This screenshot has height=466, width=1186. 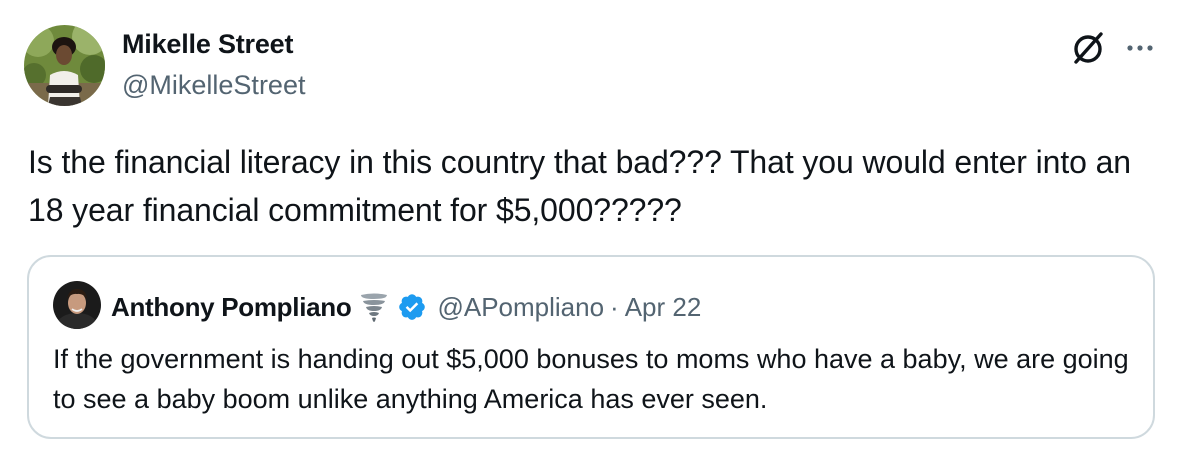 I want to click on quote-author-handle: @APompliano, so click(x=520, y=307).